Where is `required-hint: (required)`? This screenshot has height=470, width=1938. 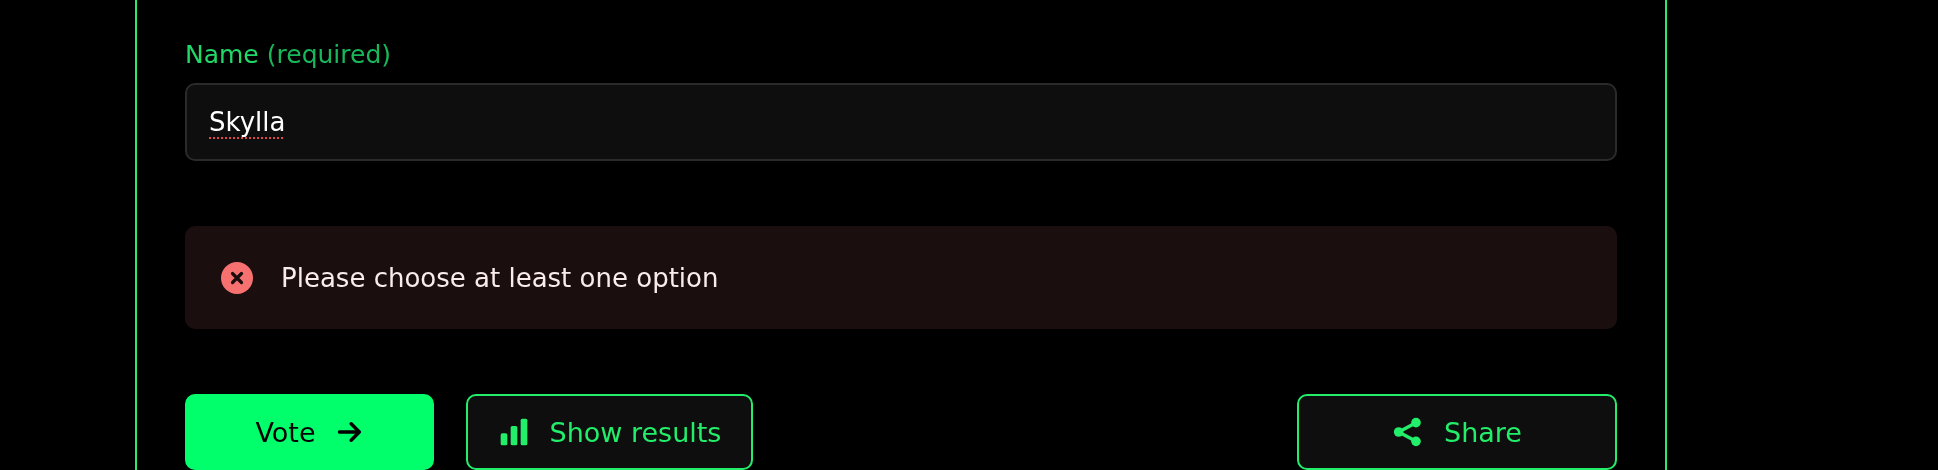
required-hint: (required) is located at coordinates (329, 54).